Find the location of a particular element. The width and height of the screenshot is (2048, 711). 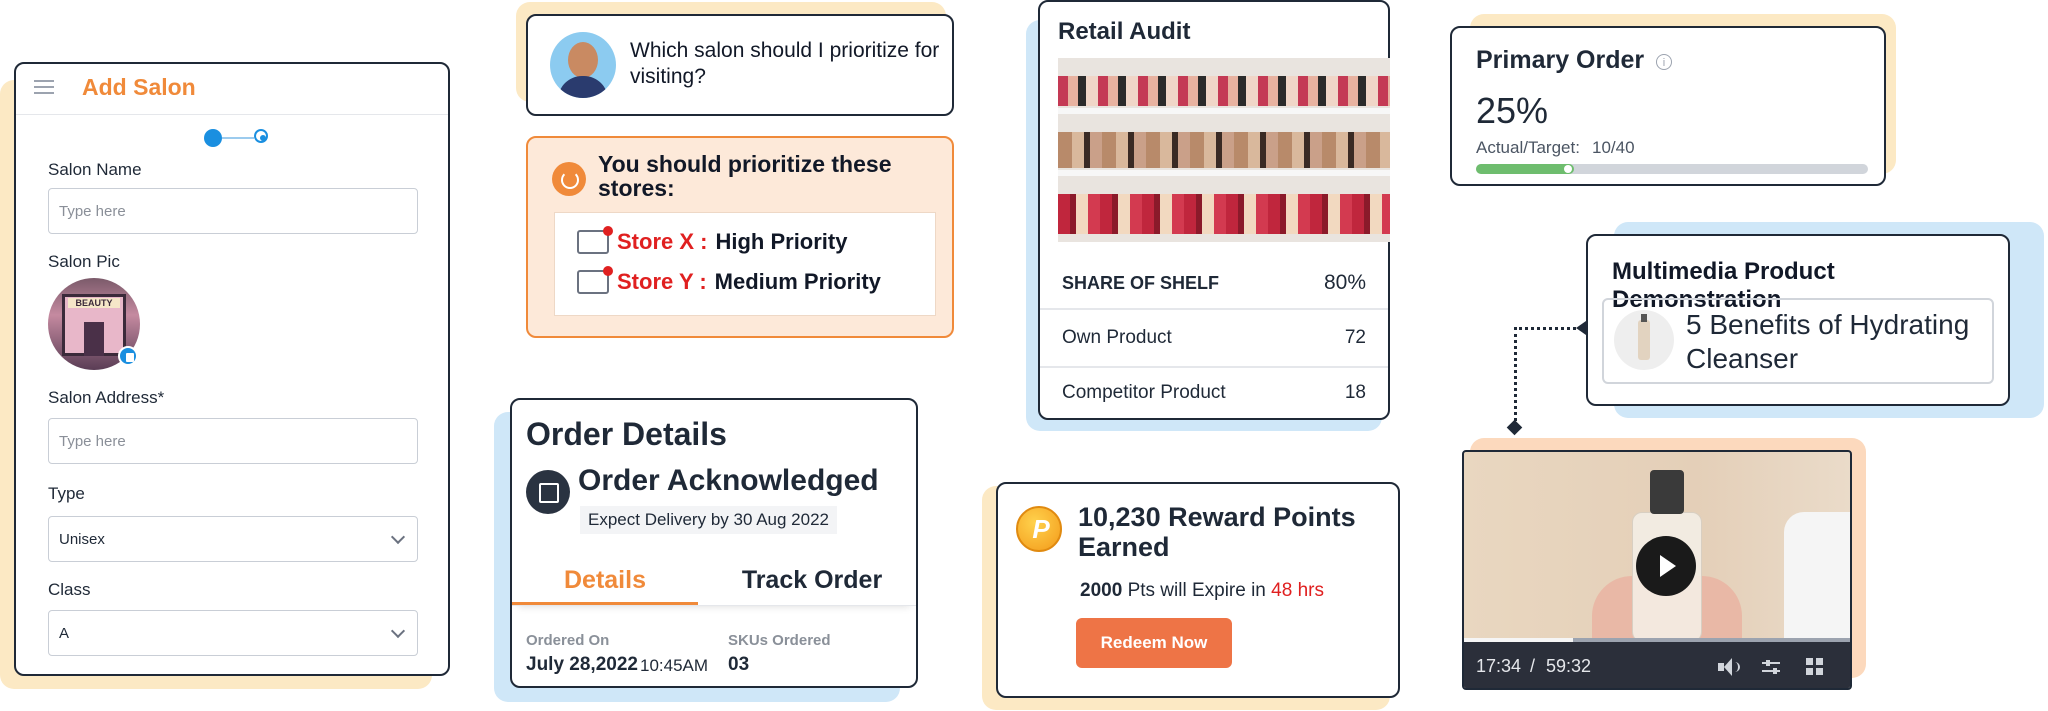

chart-pie-icon is located at coordinates (569, 179).